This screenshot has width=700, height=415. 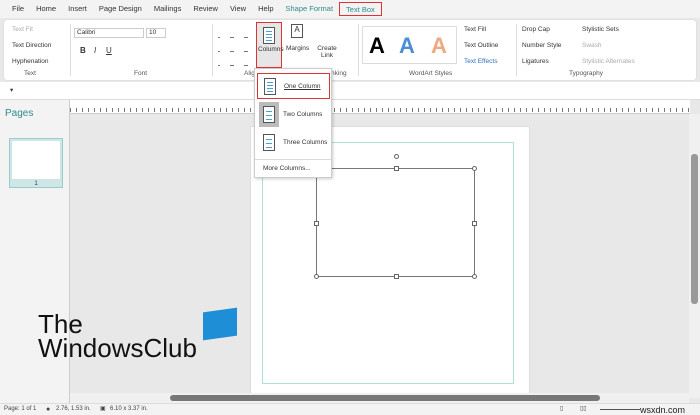 What do you see at coordinates (103, 409) in the screenshot?
I see `size-icon: ▣` at bounding box center [103, 409].